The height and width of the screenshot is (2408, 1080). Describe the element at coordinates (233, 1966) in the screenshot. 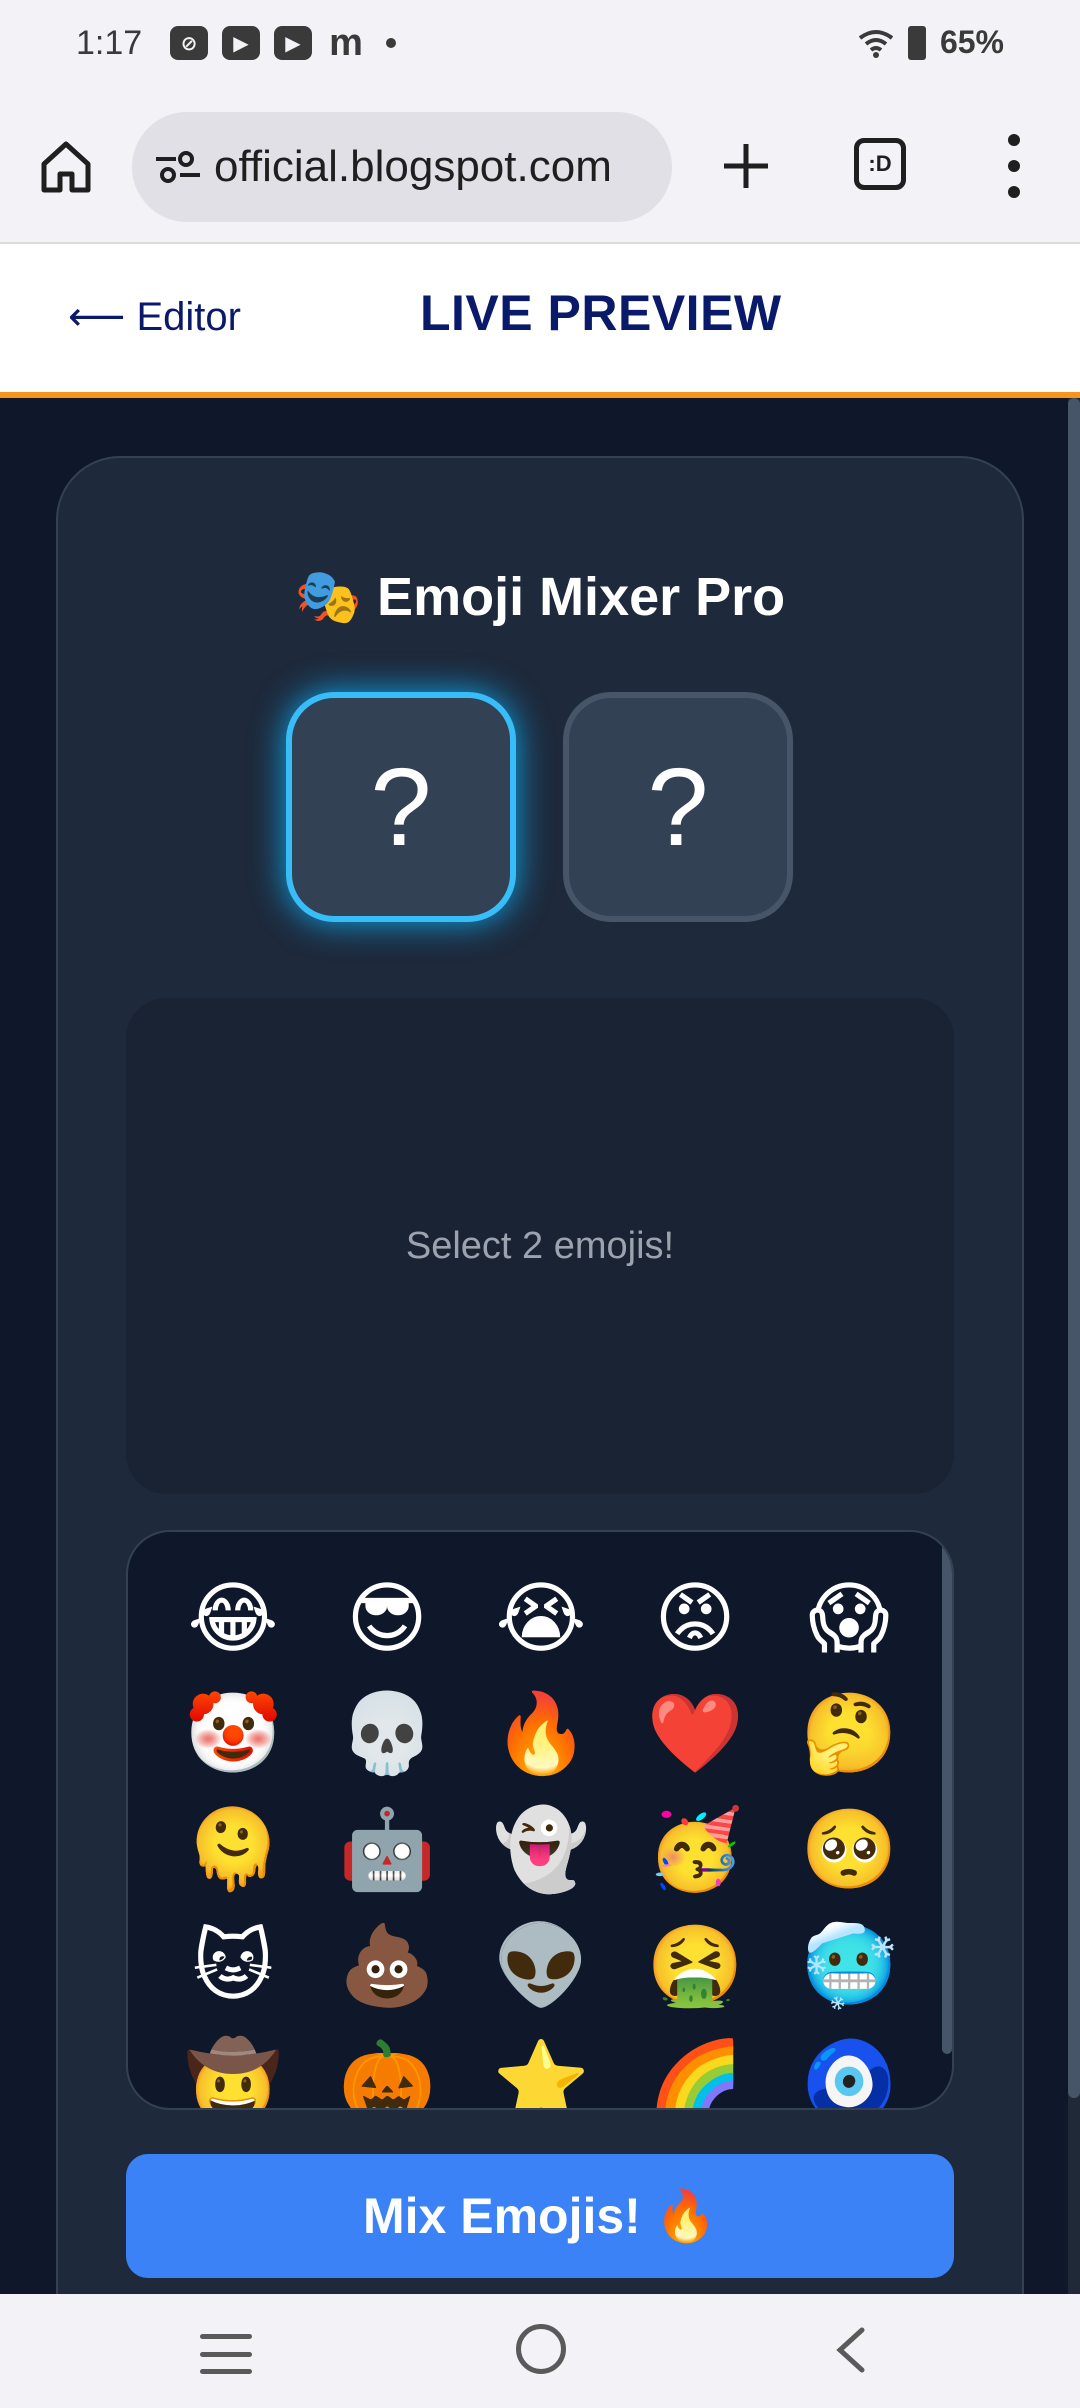

I see `emoji-option: 🐱` at that location.